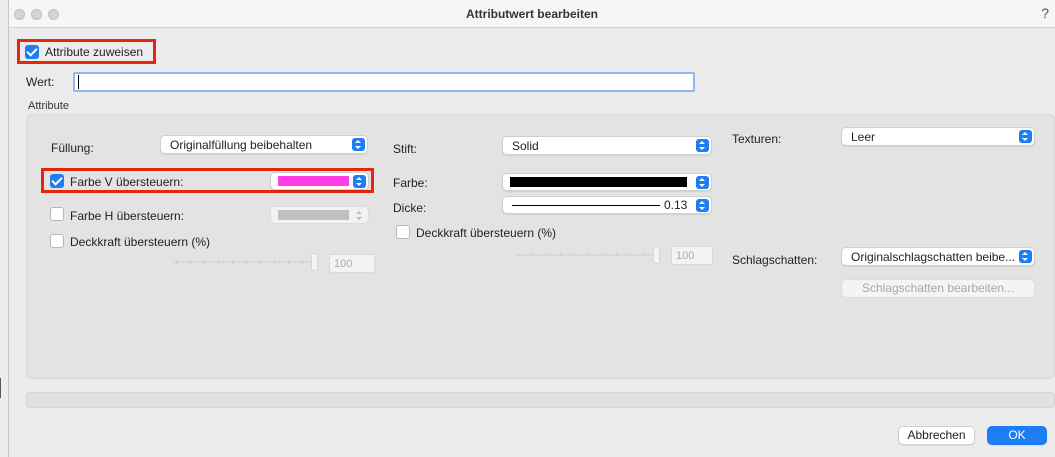 The image size is (1055, 457). I want to click on pen-color-label: Farbe:, so click(410, 183).